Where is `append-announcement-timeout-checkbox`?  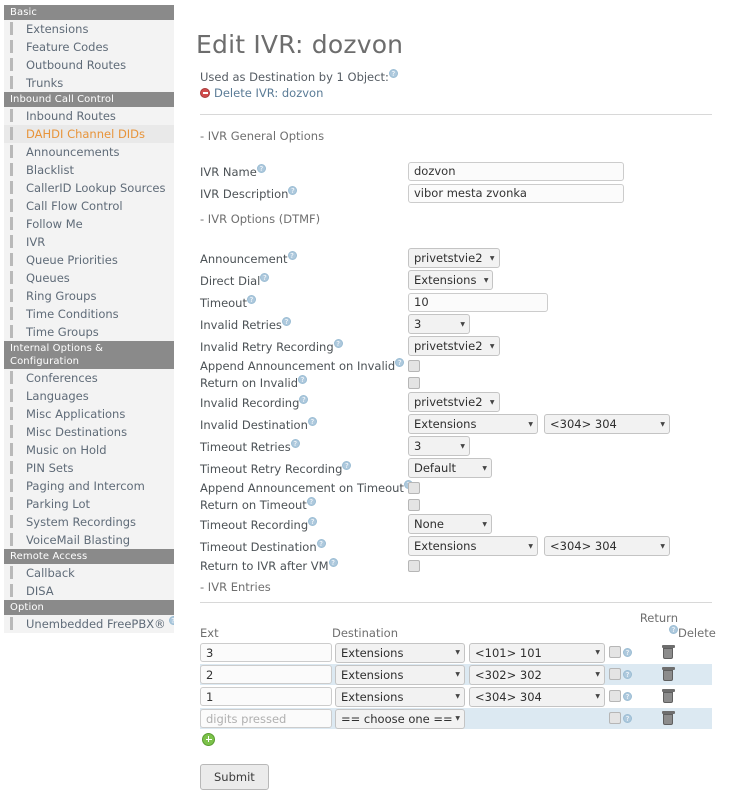
append-announcement-timeout-checkbox is located at coordinates (414, 487).